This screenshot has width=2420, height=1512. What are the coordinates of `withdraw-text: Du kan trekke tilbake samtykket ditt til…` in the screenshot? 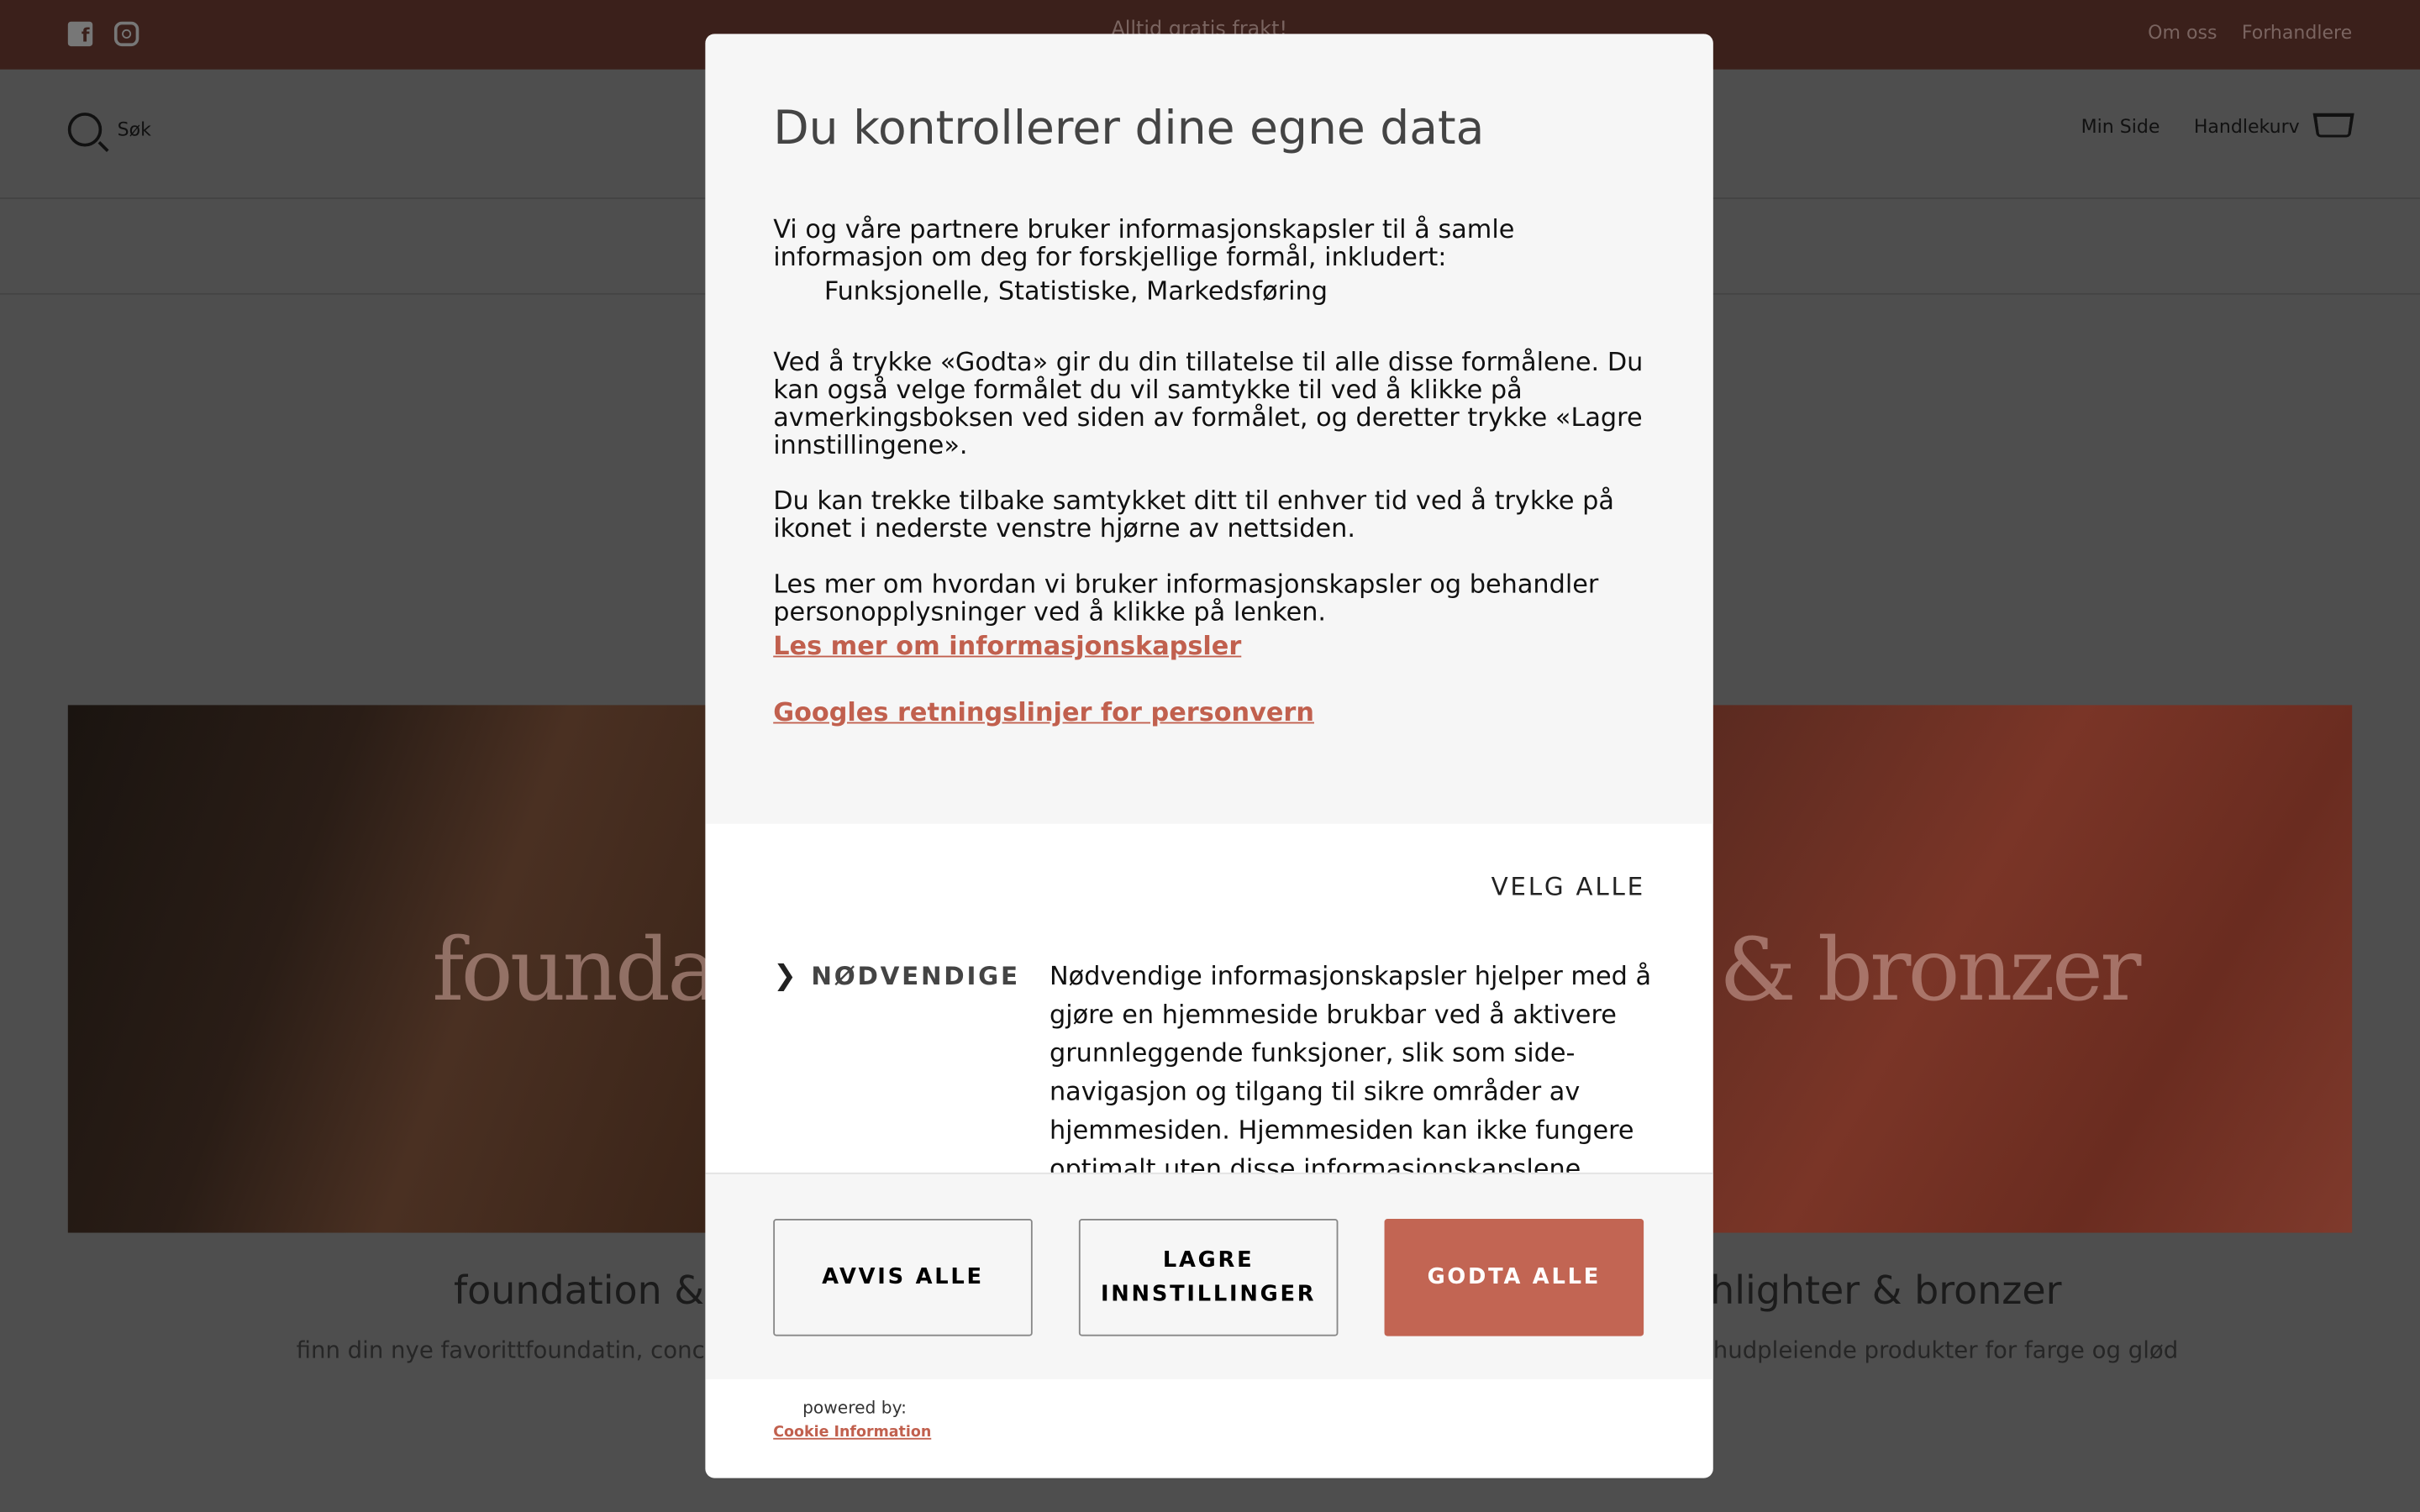 It's located at (1194, 514).